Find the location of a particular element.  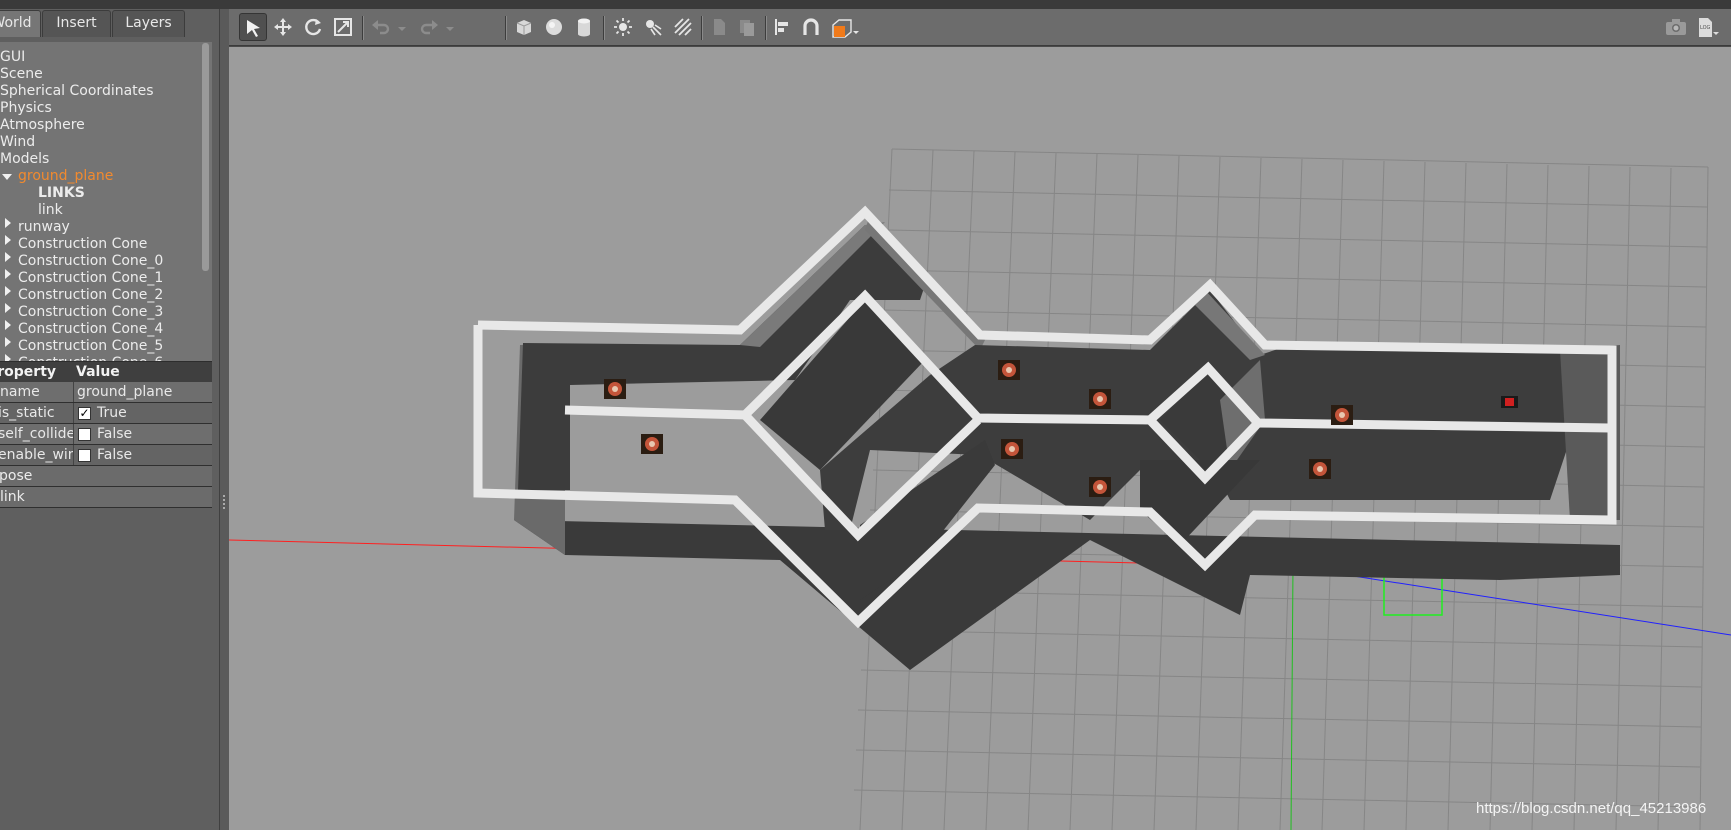

robot-model is located at coordinates (1509, 402).